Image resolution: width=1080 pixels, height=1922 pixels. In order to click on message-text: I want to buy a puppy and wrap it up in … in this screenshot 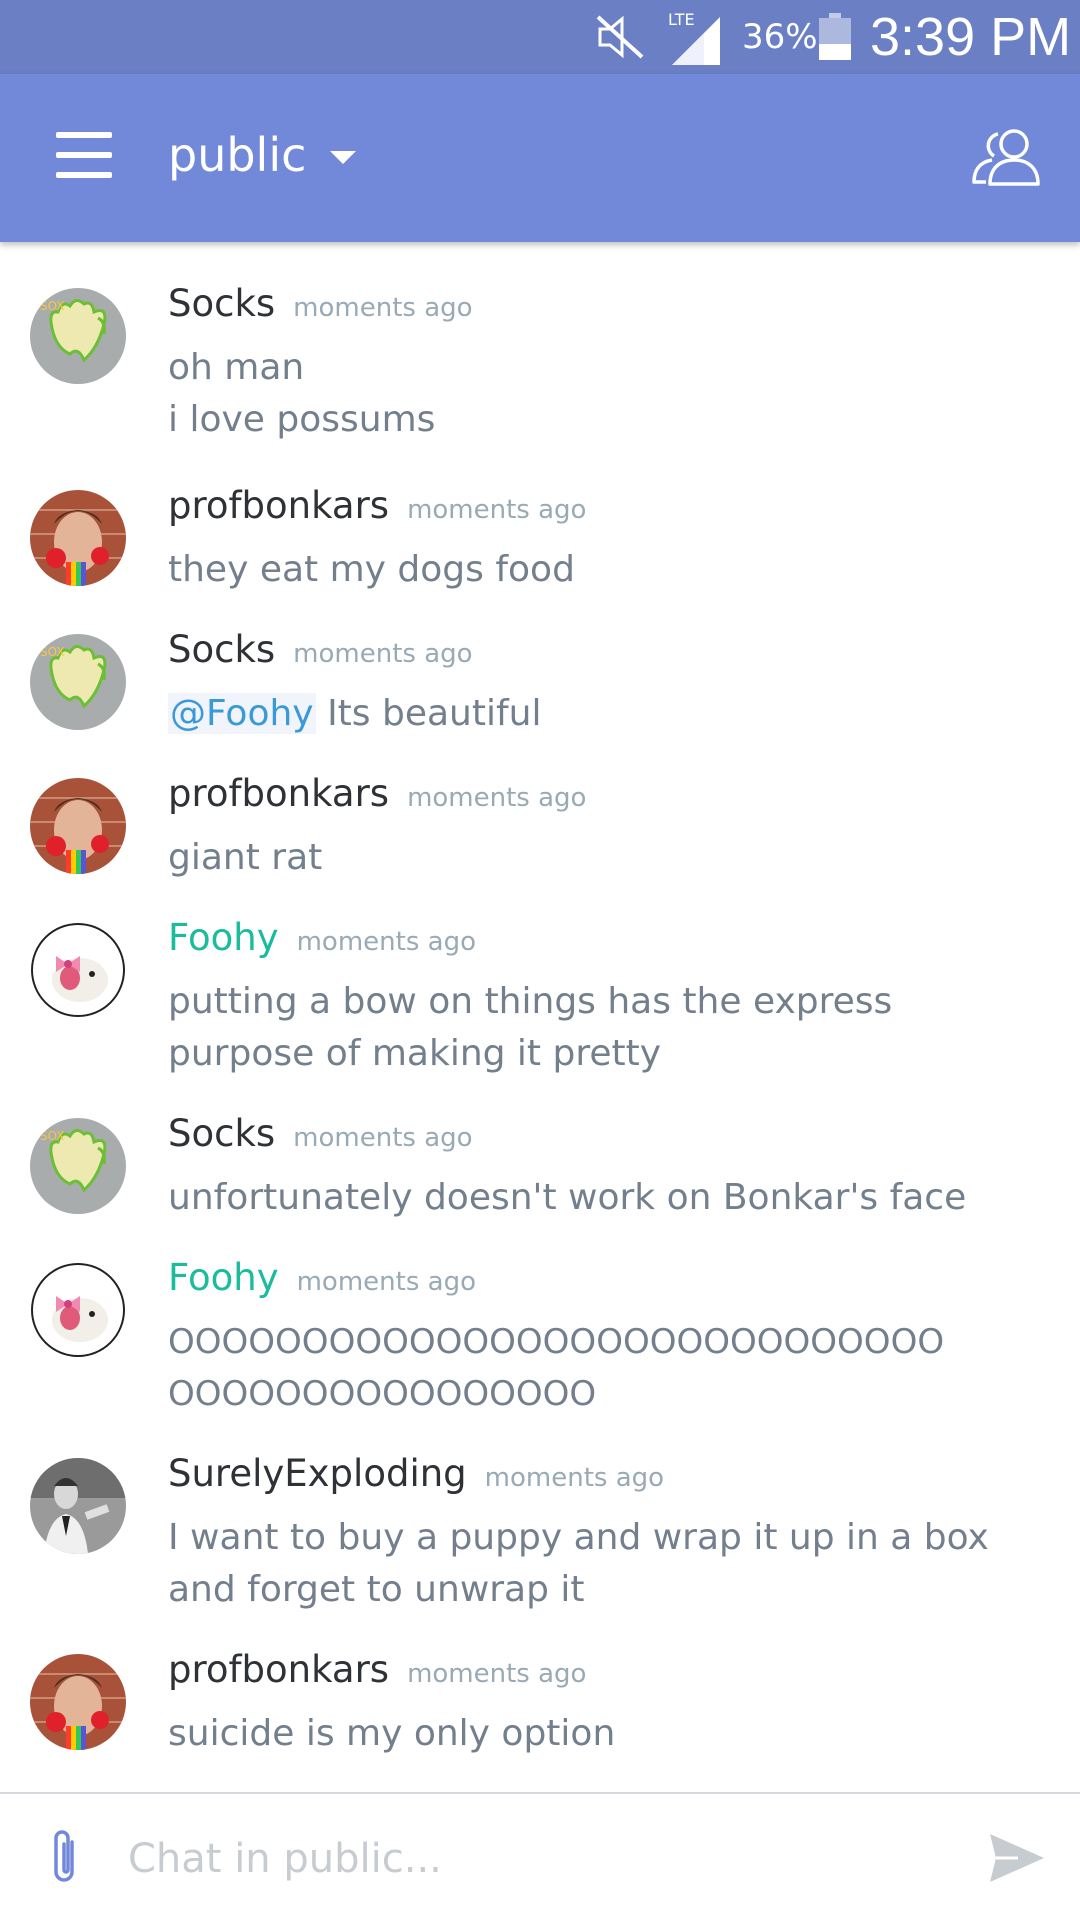, I will do `click(578, 1563)`.